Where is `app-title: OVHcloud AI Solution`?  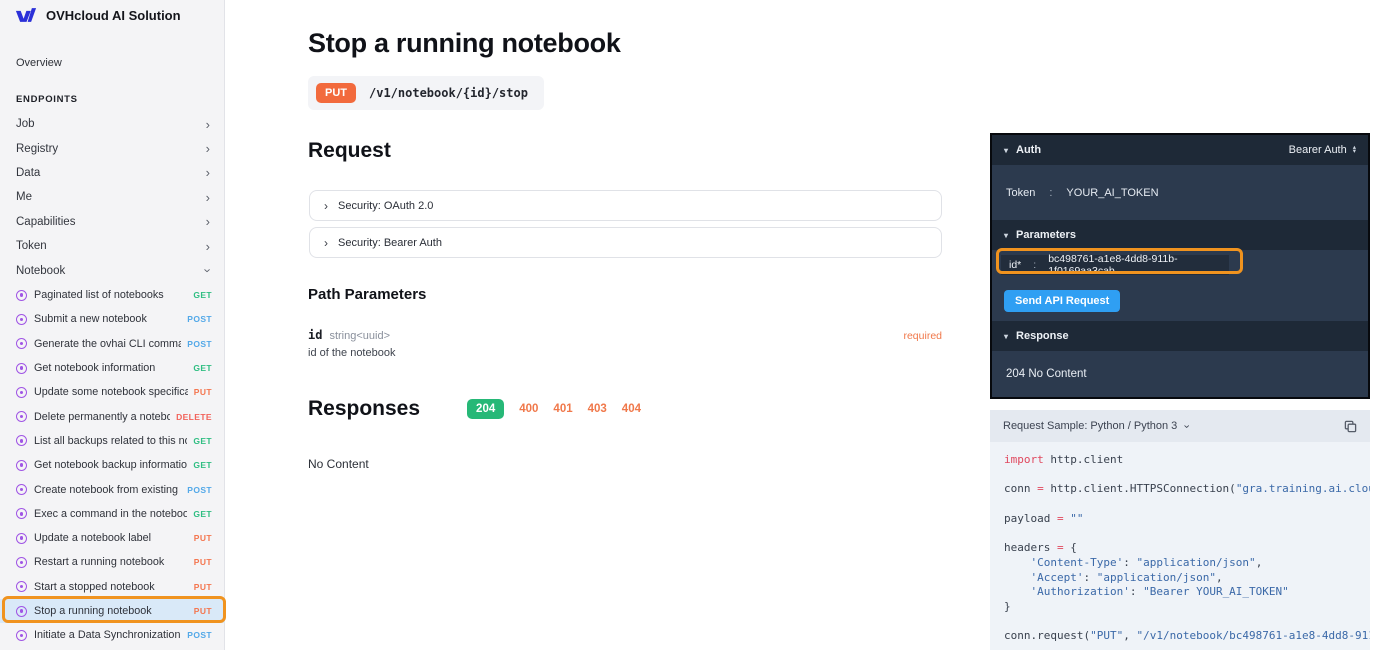 app-title: OVHcloud AI Solution is located at coordinates (113, 15).